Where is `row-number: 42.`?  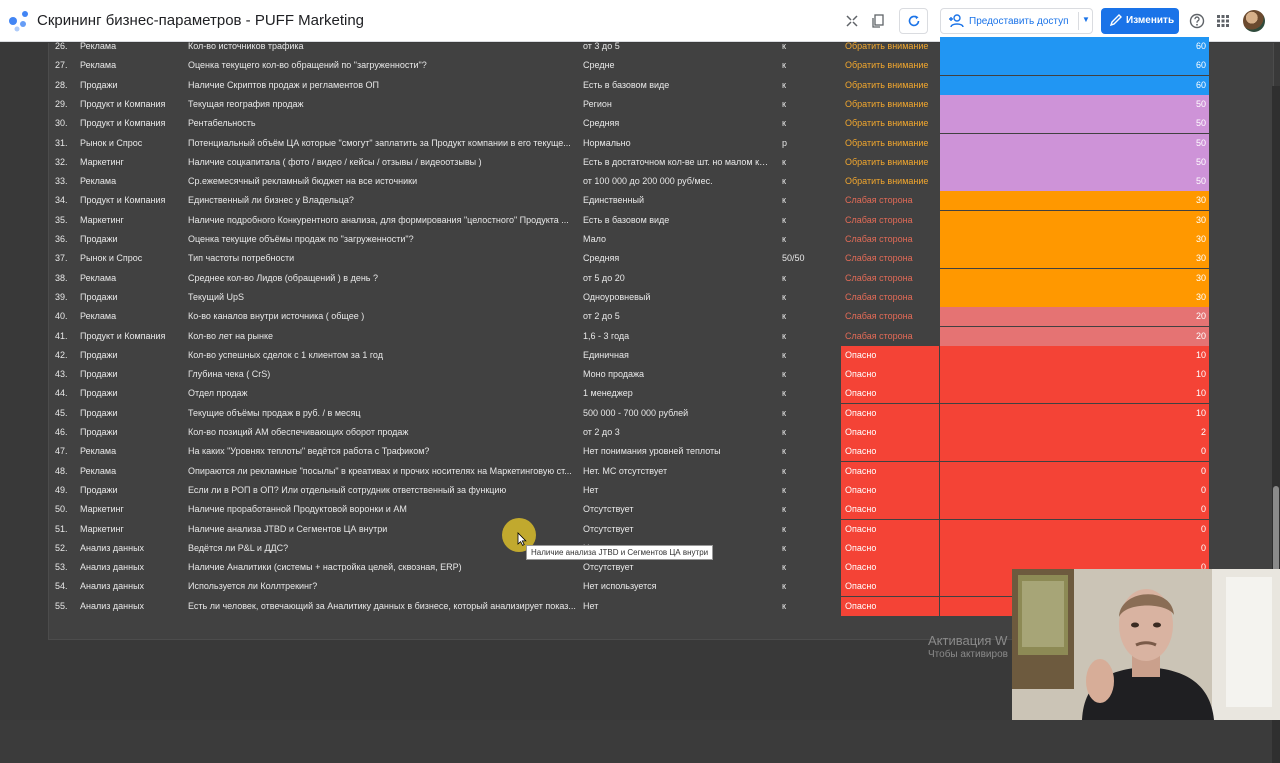 row-number: 42. is located at coordinates (61, 354).